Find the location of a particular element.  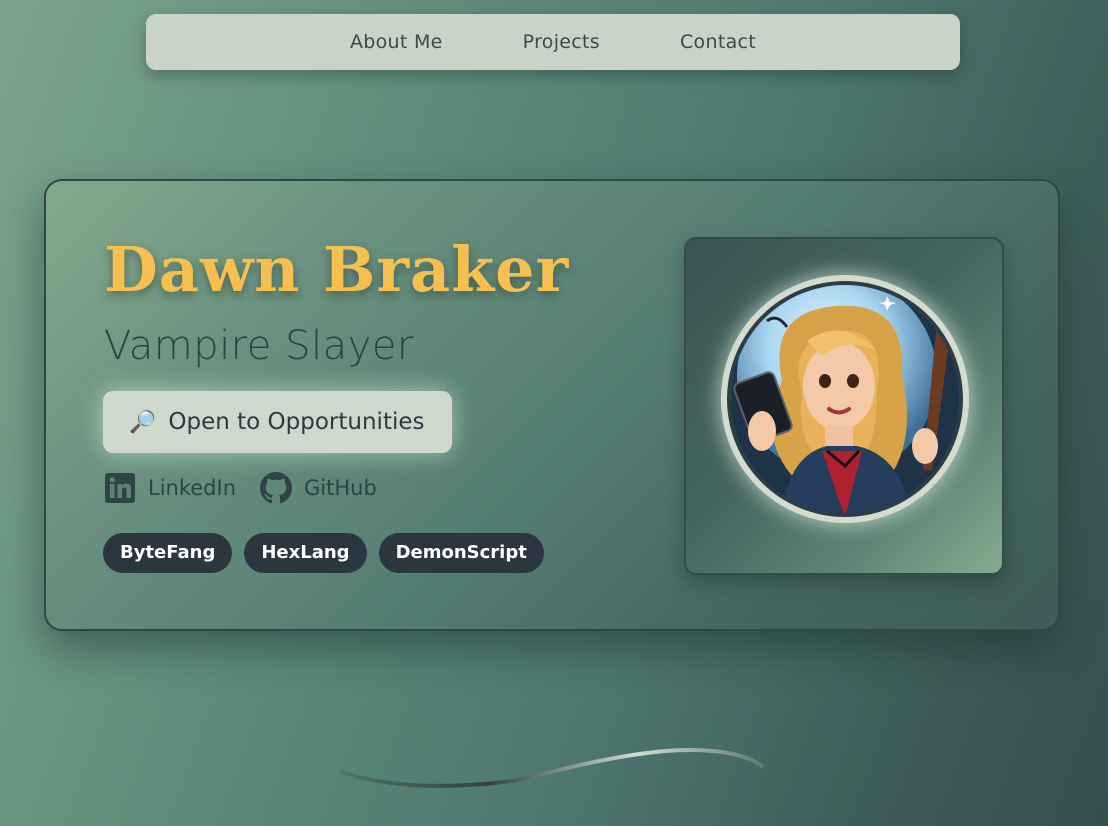

magnifying-glass-icon: 🔎 is located at coordinates (143, 422).